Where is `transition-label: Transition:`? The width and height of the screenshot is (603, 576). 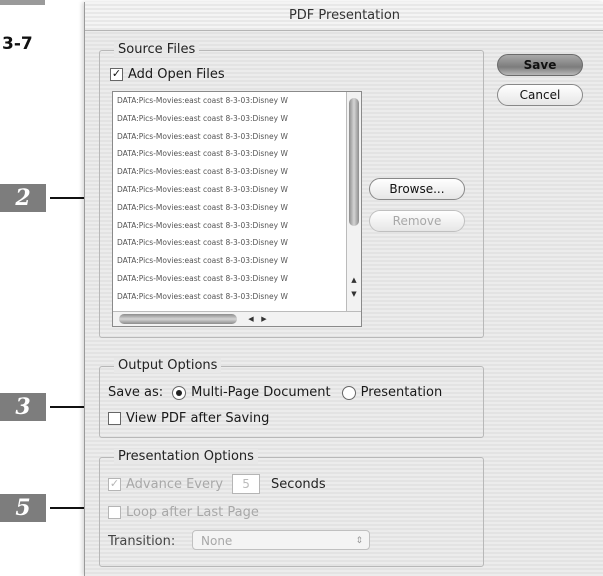
transition-label: Transition: is located at coordinates (142, 541).